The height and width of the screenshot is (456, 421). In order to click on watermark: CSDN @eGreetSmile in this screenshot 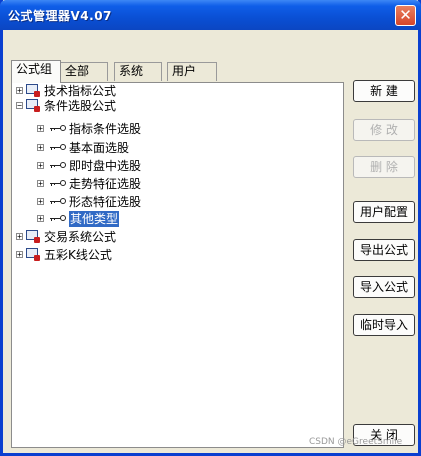, I will do `click(356, 442)`.